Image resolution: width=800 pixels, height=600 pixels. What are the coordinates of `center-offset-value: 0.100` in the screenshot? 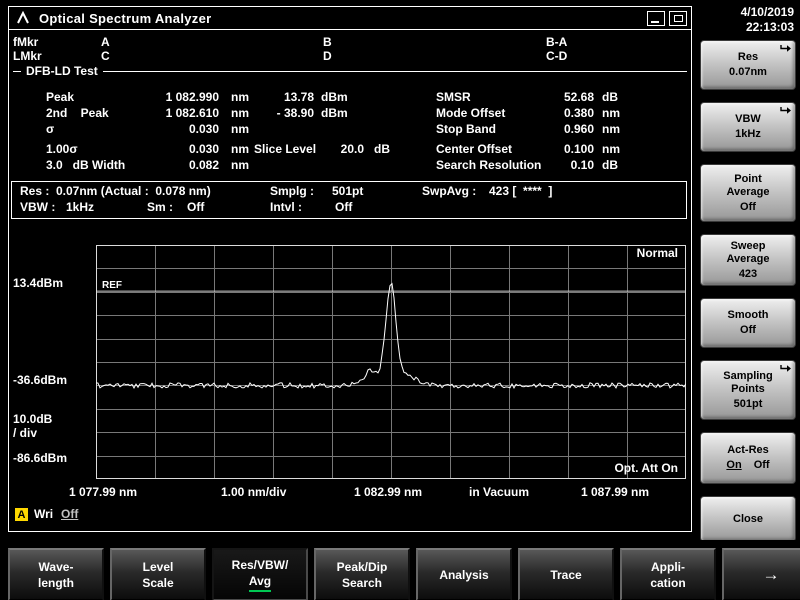 It's located at (578, 149).